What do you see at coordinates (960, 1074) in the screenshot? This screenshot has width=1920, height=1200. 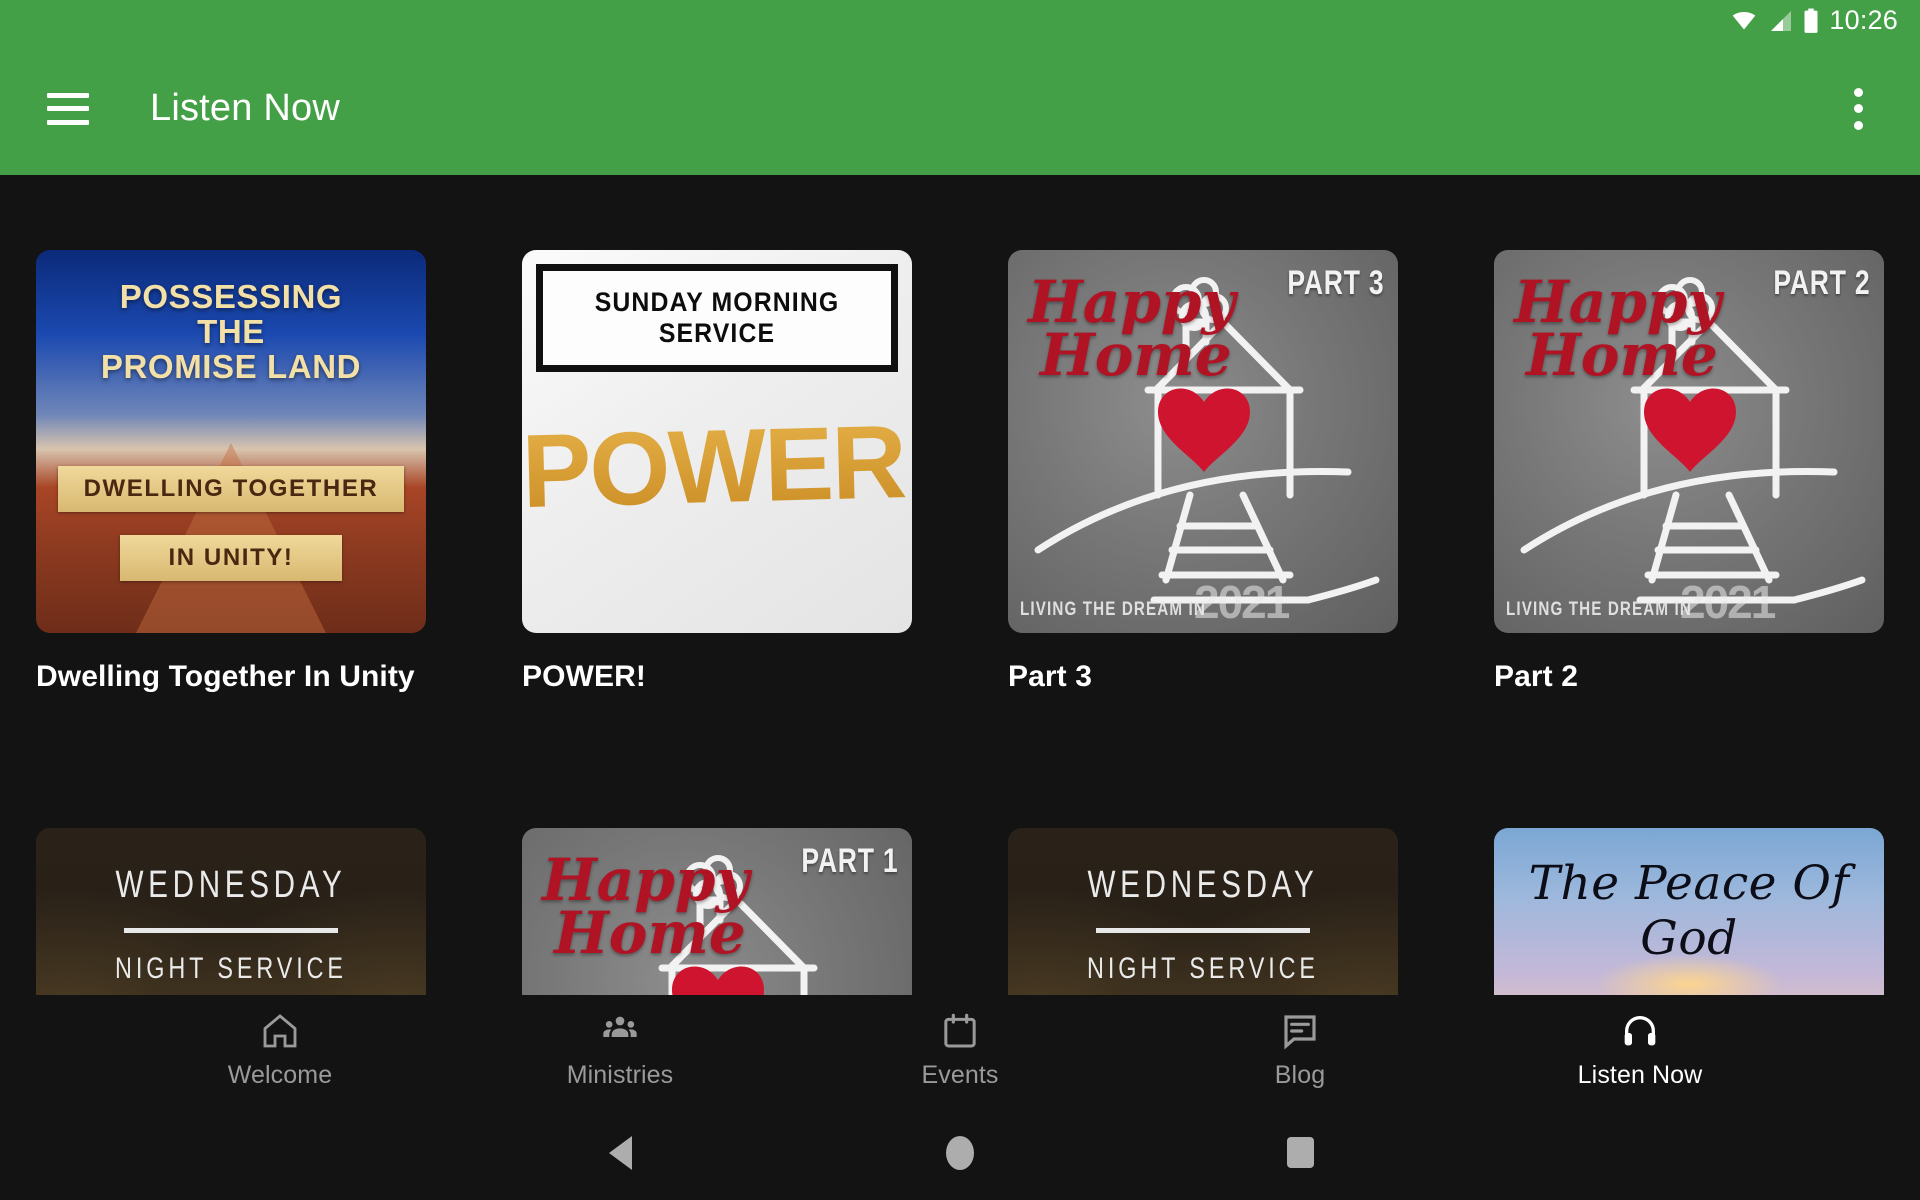 I see `nav-label: Events` at bounding box center [960, 1074].